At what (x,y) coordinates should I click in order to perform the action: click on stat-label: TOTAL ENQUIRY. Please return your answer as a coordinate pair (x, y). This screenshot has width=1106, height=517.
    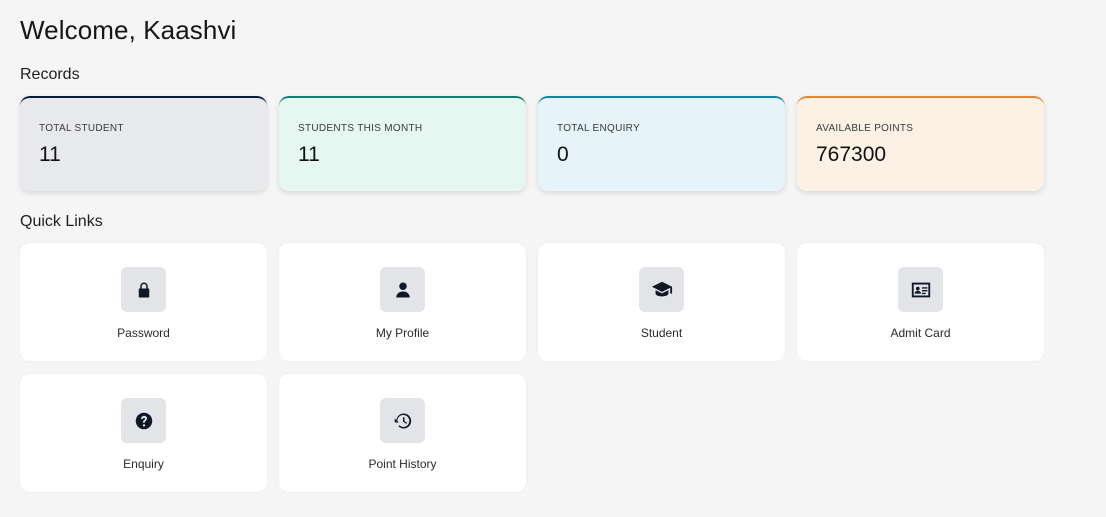
    Looking at the image, I should click on (598, 128).